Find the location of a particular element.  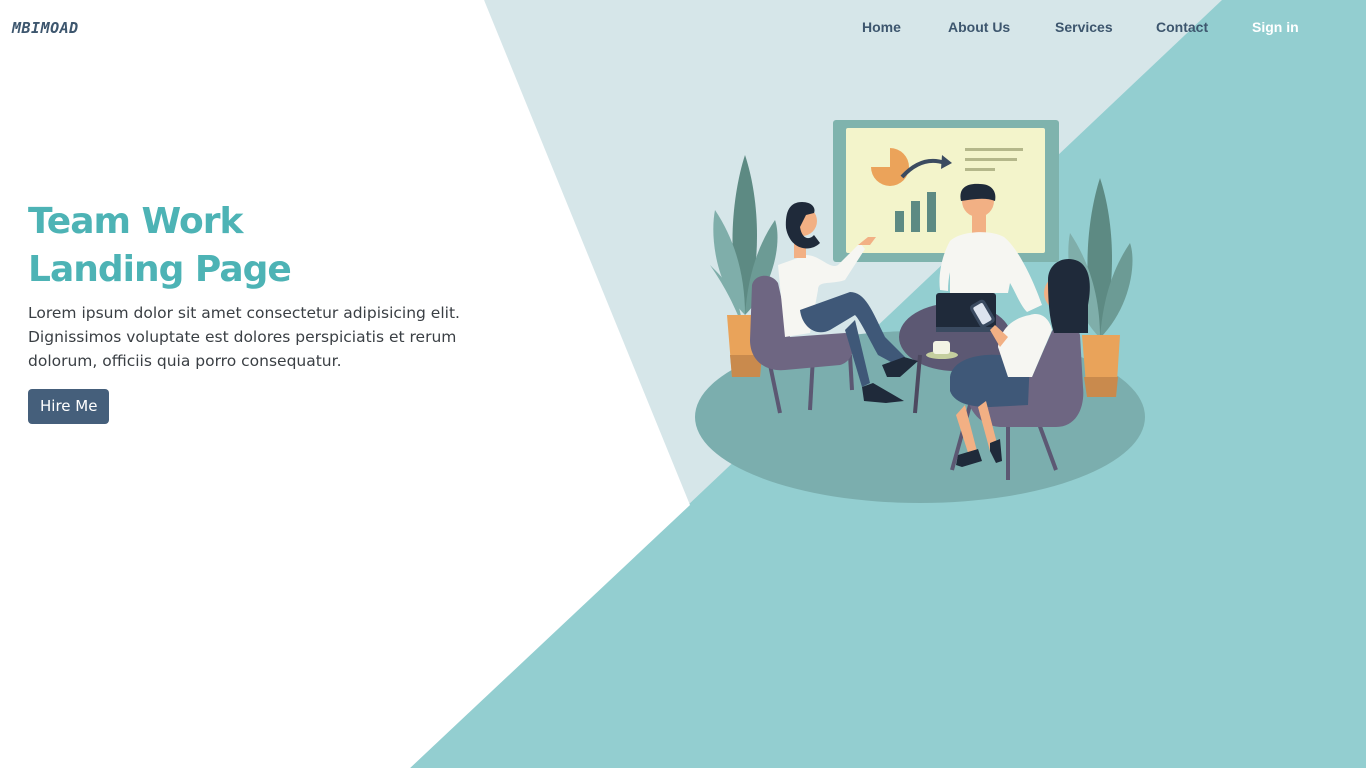

hero-title-line-2: Landing Page is located at coordinates (160, 269).